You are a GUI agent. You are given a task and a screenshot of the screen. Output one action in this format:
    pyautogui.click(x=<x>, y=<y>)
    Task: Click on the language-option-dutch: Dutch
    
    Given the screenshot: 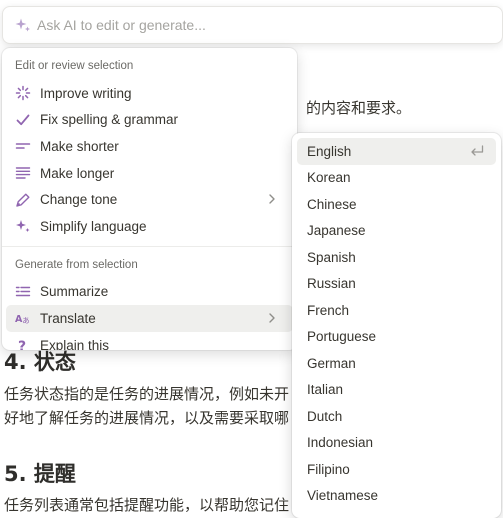 What is the action you would take?
    pyautogui.click(x=396, y=416)
    